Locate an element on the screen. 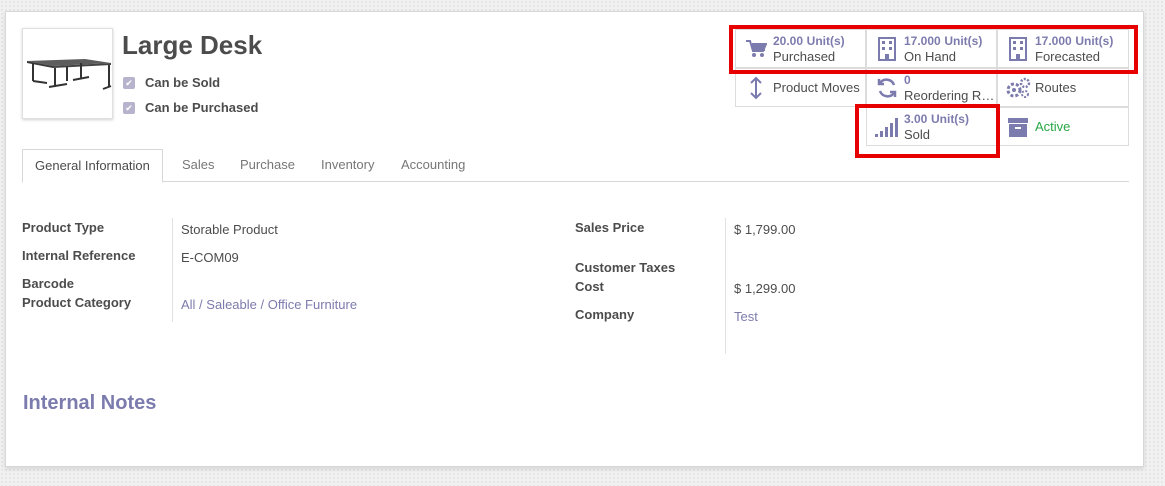 The image size is (1165, 486). tab-general-information: General Information is located at coordinates (92, 166).